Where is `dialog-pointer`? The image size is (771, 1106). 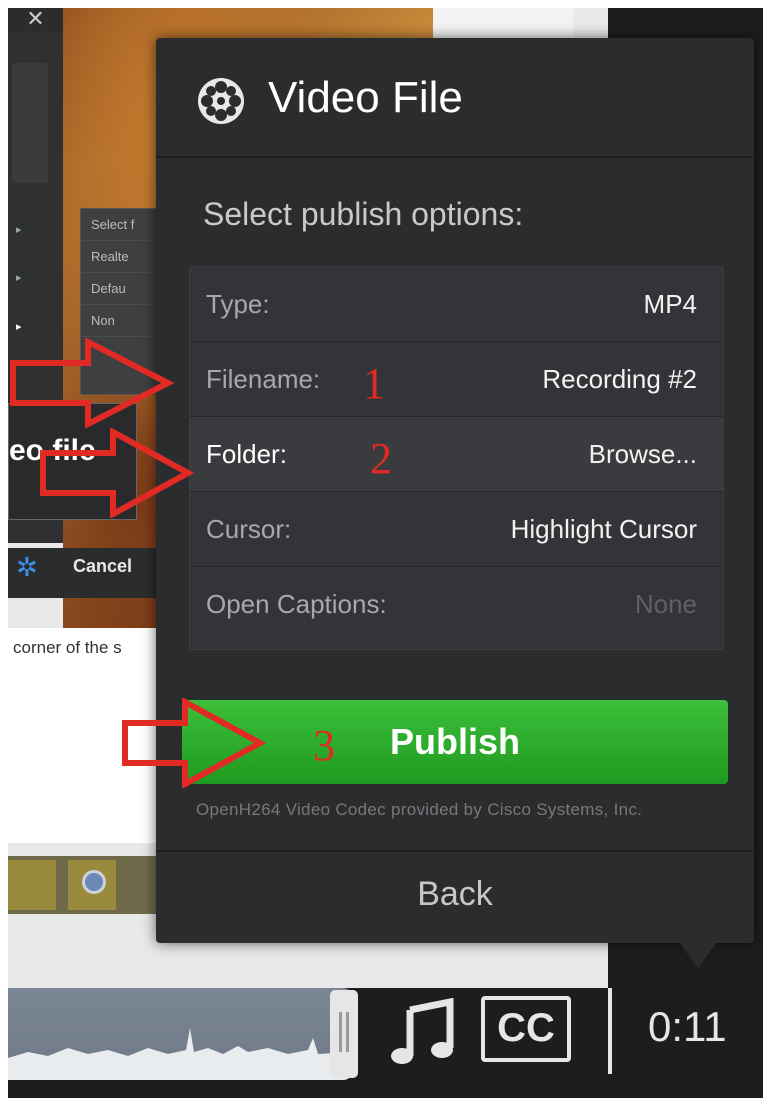 dialog-pointer is located at coordinates (698, 953).